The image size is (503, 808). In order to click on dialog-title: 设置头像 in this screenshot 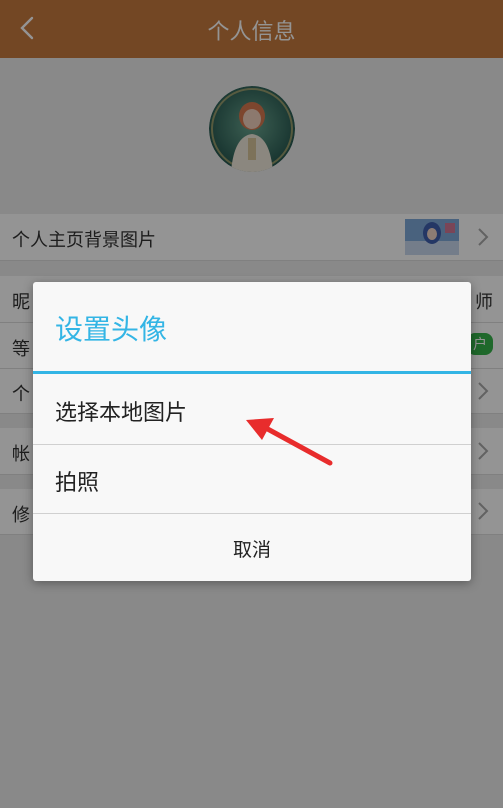, I will do `click(111, 329)`.